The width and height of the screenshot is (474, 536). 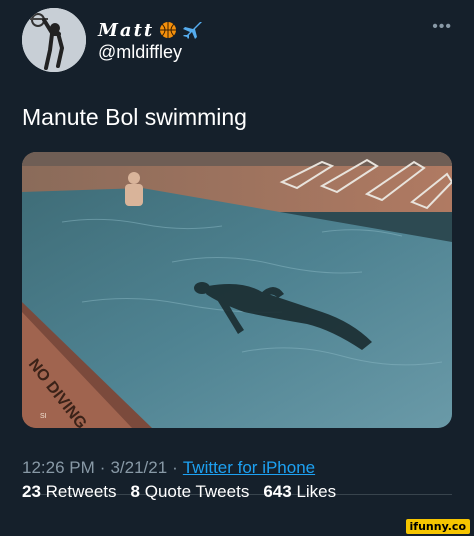 What do you see at coordinates (316, 491) in the screenshot?
I see `likes-label: Likes` at bounding box center [316, 491].